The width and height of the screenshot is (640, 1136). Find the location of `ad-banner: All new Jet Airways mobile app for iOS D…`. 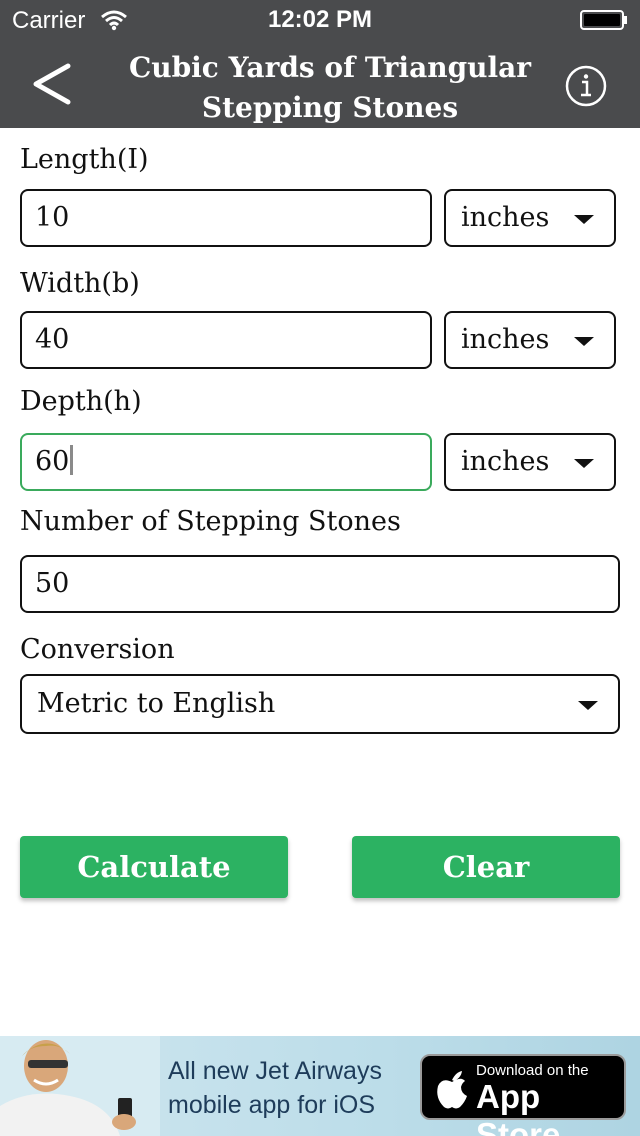

ad-banner: All new Jet Airways mobile app for iOS D… is located at coordinates (320, 1086).